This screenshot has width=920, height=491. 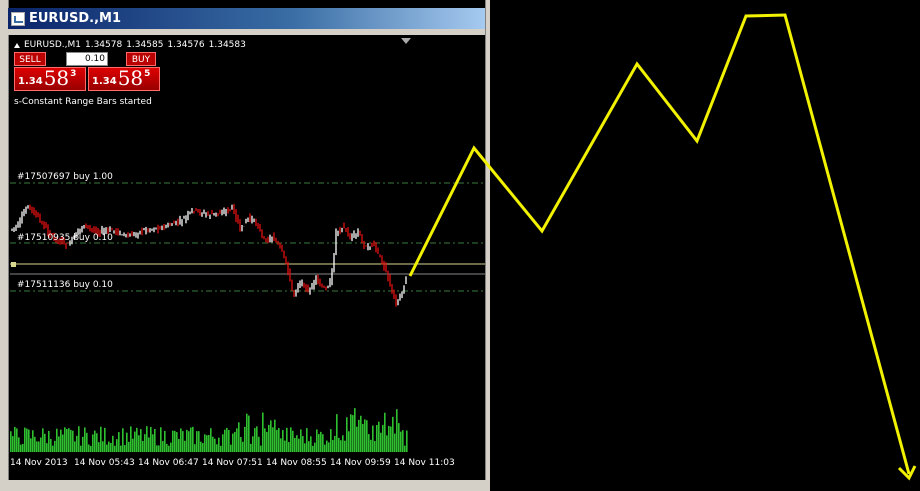 What do you see at coordinates (209, 430) in the screenshot?
I see `volume-bars` at bounding box center [209, 430].